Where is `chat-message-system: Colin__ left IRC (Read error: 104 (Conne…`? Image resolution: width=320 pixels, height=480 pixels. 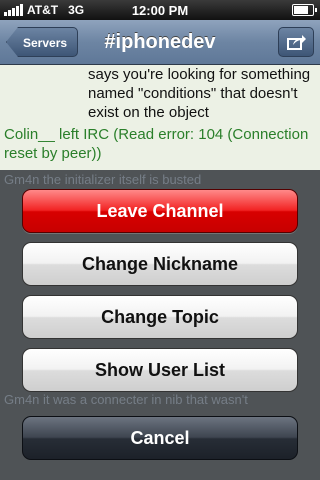
chat-message-system: Colin__ left IRC (Read error: 104 (Conne… is located at coordinates (156, 144).